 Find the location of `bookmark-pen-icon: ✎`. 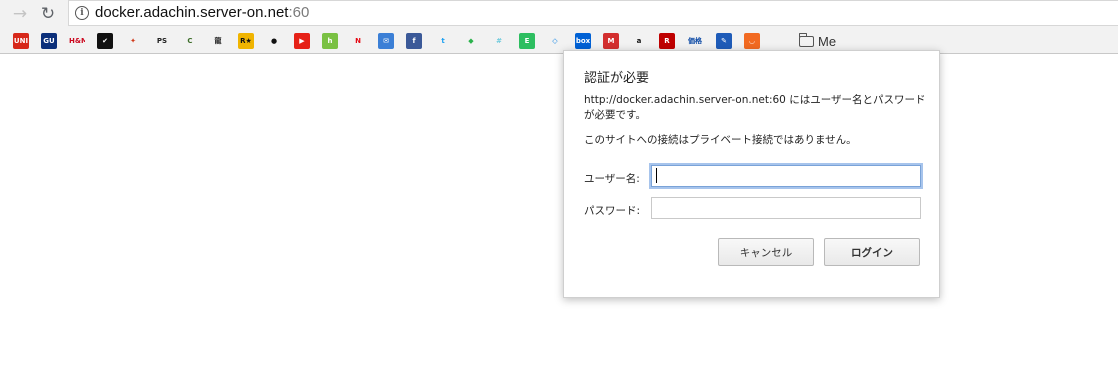

bookmark-pen-icon: ✎ is located at coordinates (724, 41).